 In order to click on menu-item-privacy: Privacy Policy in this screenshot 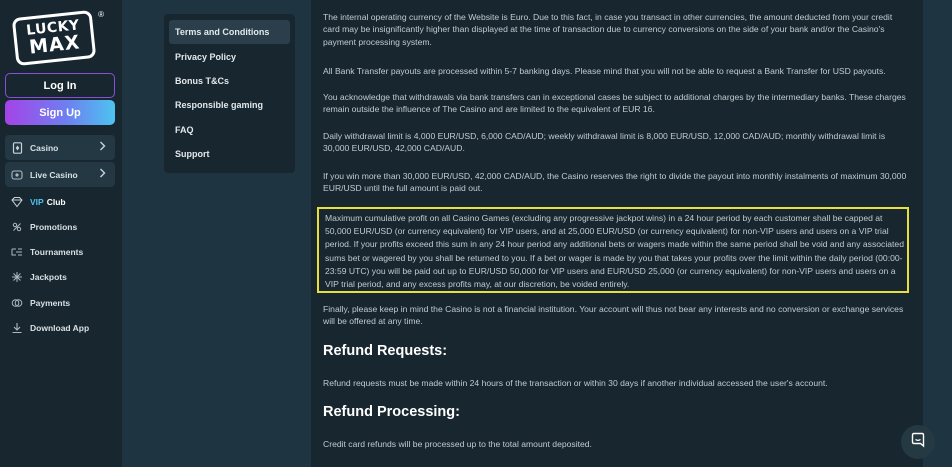, I will do `click(229, 56)`.